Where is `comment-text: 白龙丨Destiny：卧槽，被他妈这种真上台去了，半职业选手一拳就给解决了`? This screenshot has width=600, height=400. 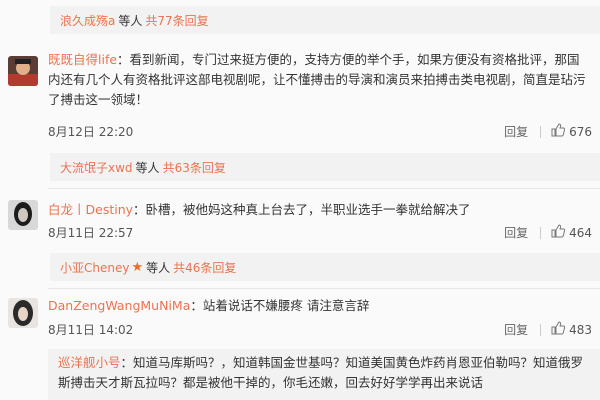
comment-text: 白龙丨Destiny：卧槽，被他妈这种真上台去了，半职业选手一拳就给解决了 is located at coordinates (319, 210).